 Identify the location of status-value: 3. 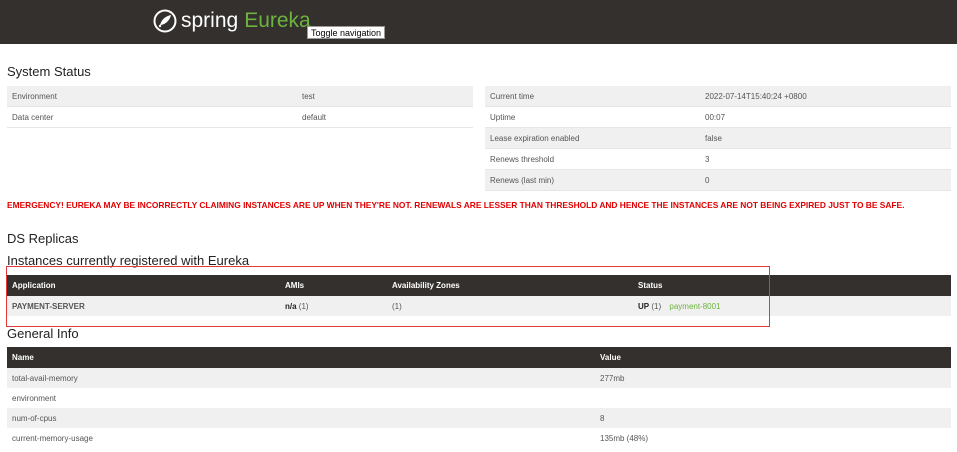
(825, 159).